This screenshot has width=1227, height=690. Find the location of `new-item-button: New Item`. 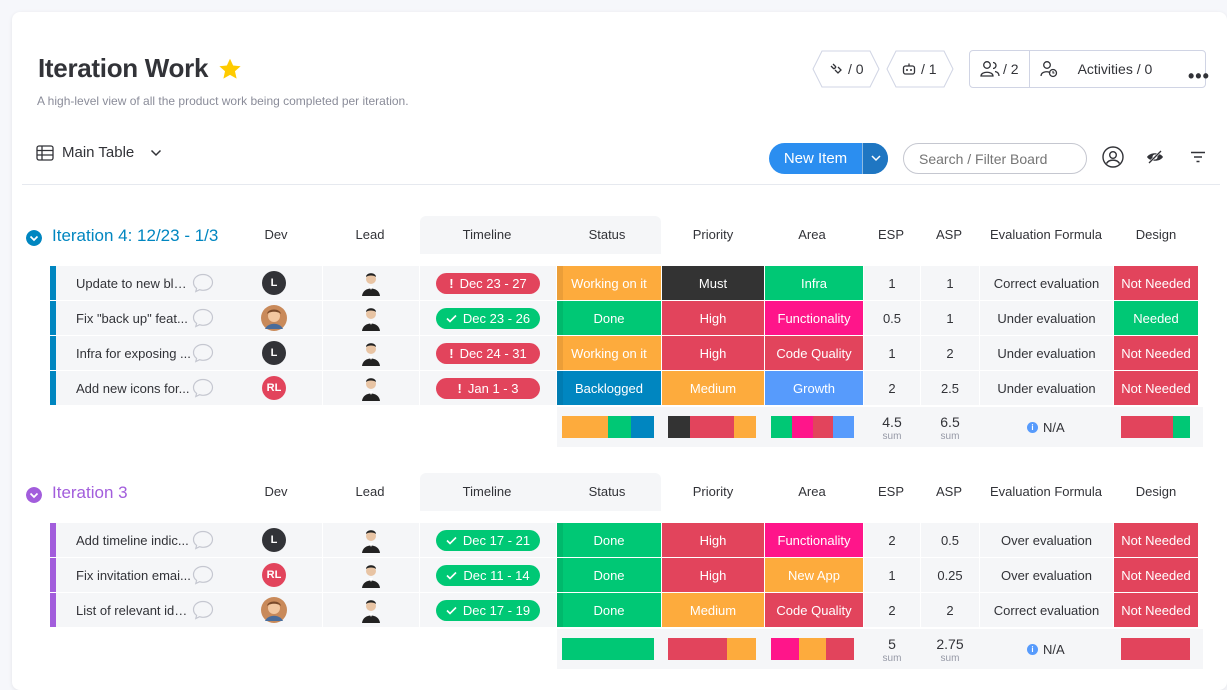

new-item-button: New Item is located at coordinates (828, 158).